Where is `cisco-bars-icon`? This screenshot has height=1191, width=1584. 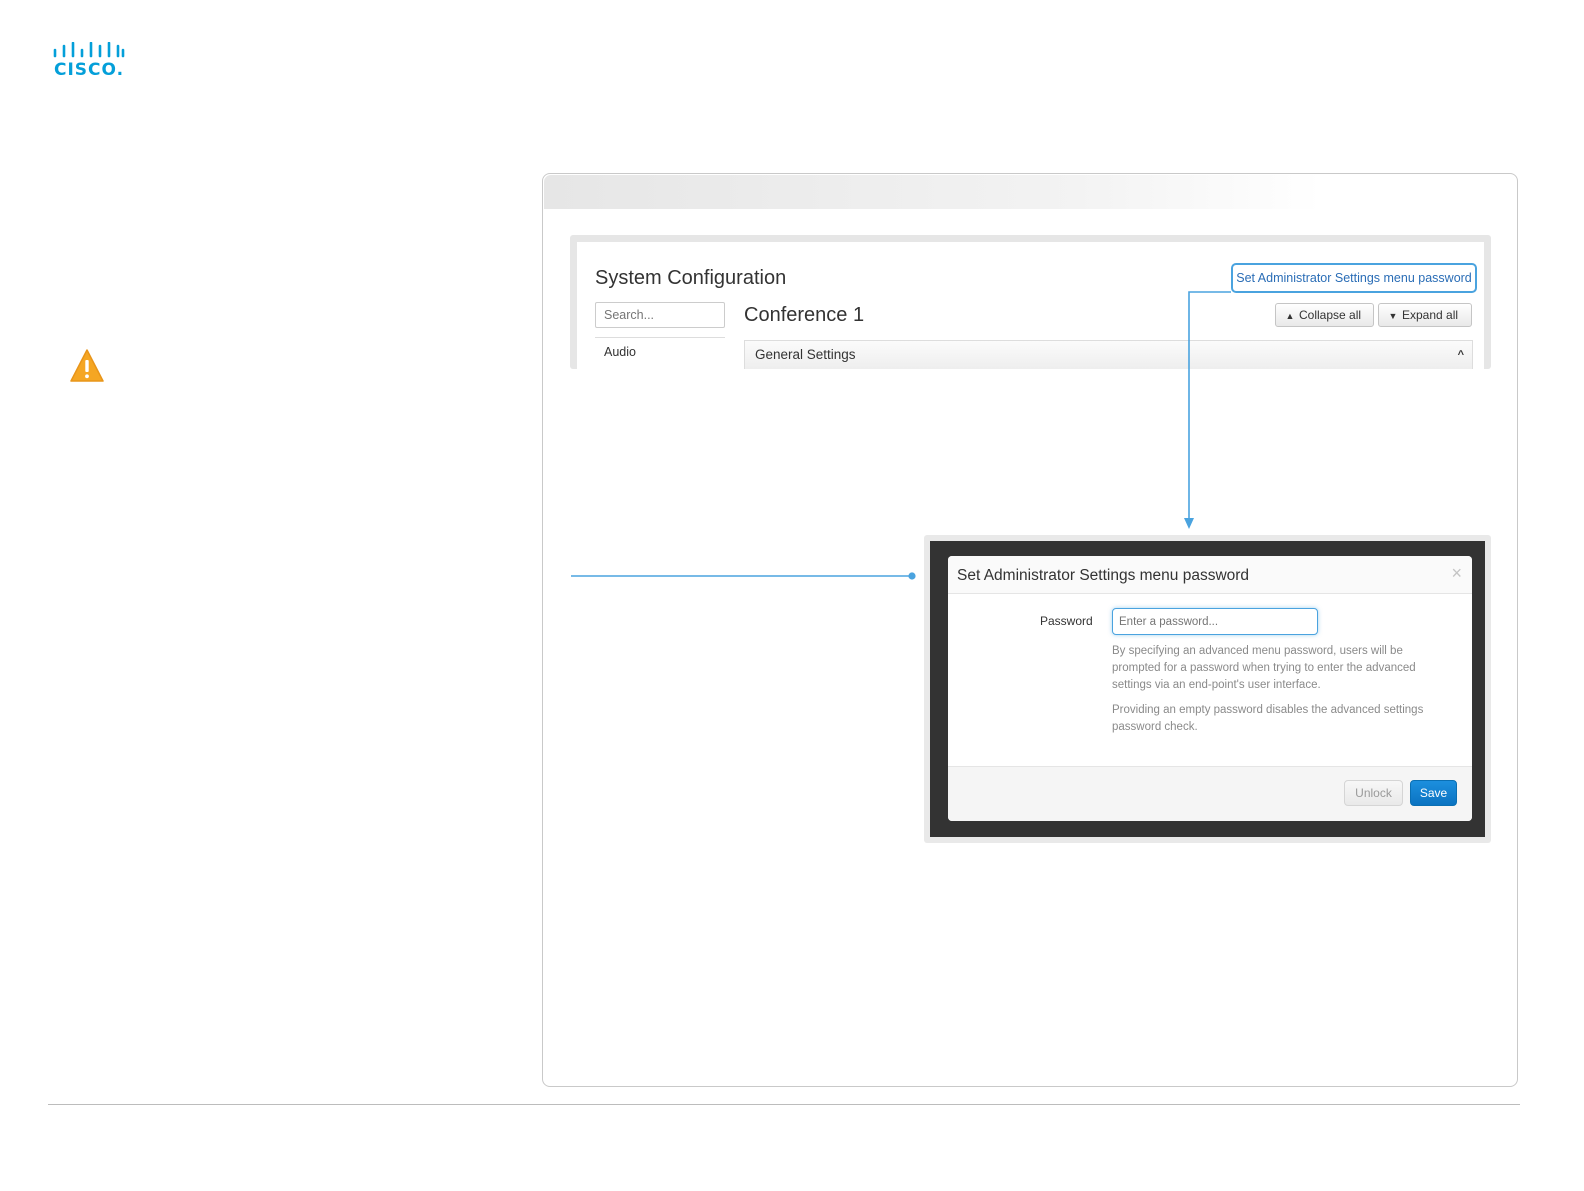 cisco-bars-icon is located at coordinates (89, 49).